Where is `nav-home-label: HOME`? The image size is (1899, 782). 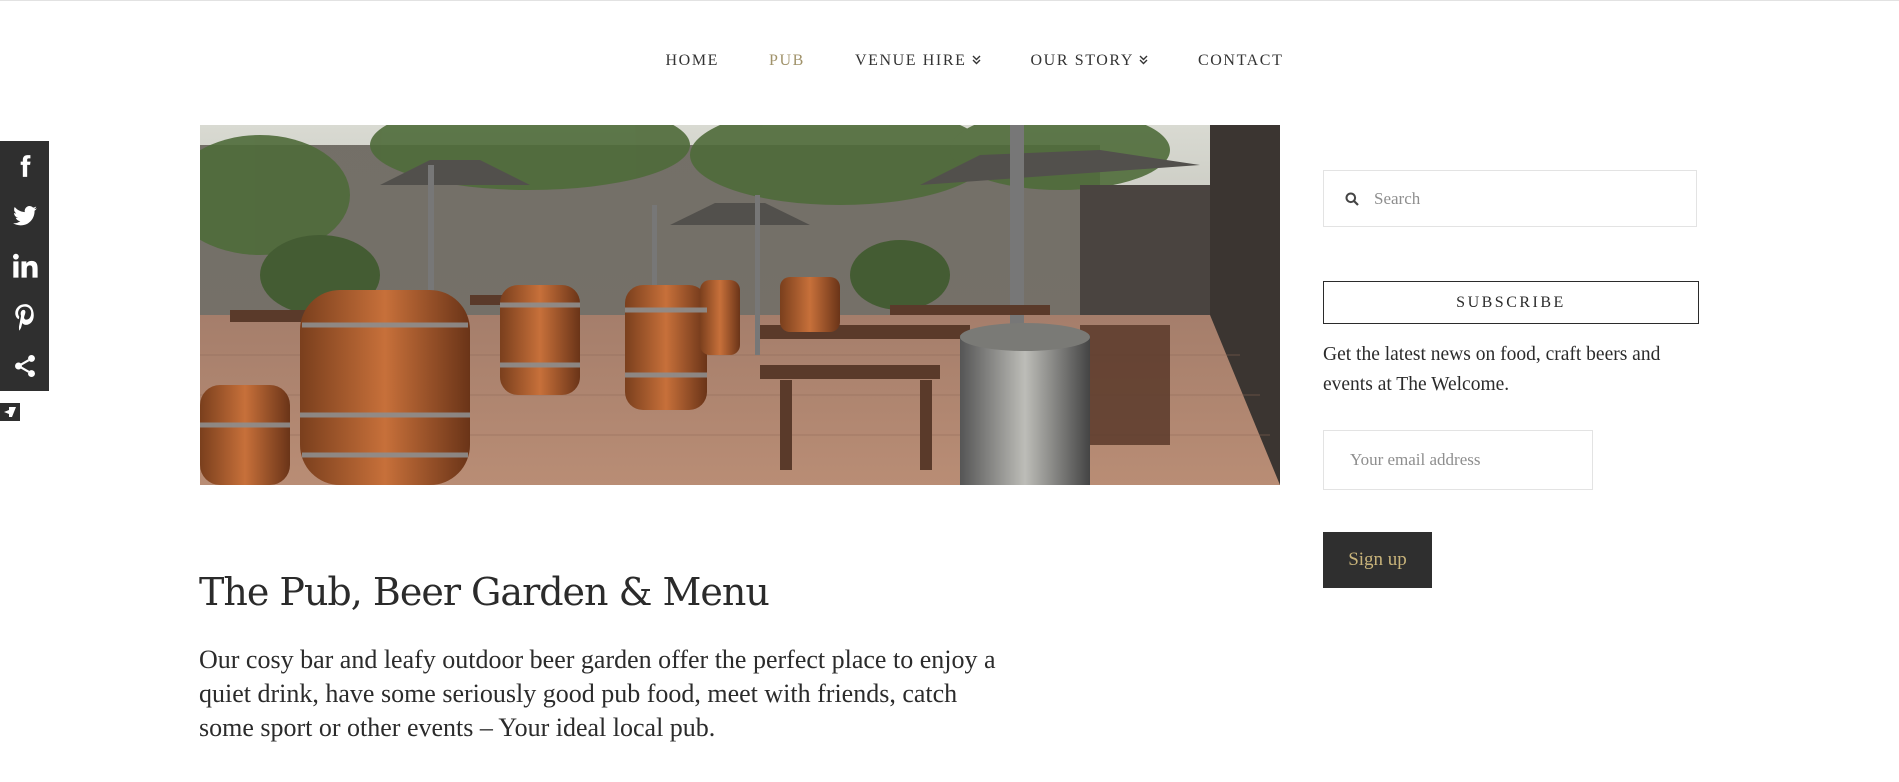 nav-home-label: HOME is located at coordinates (692, 60).